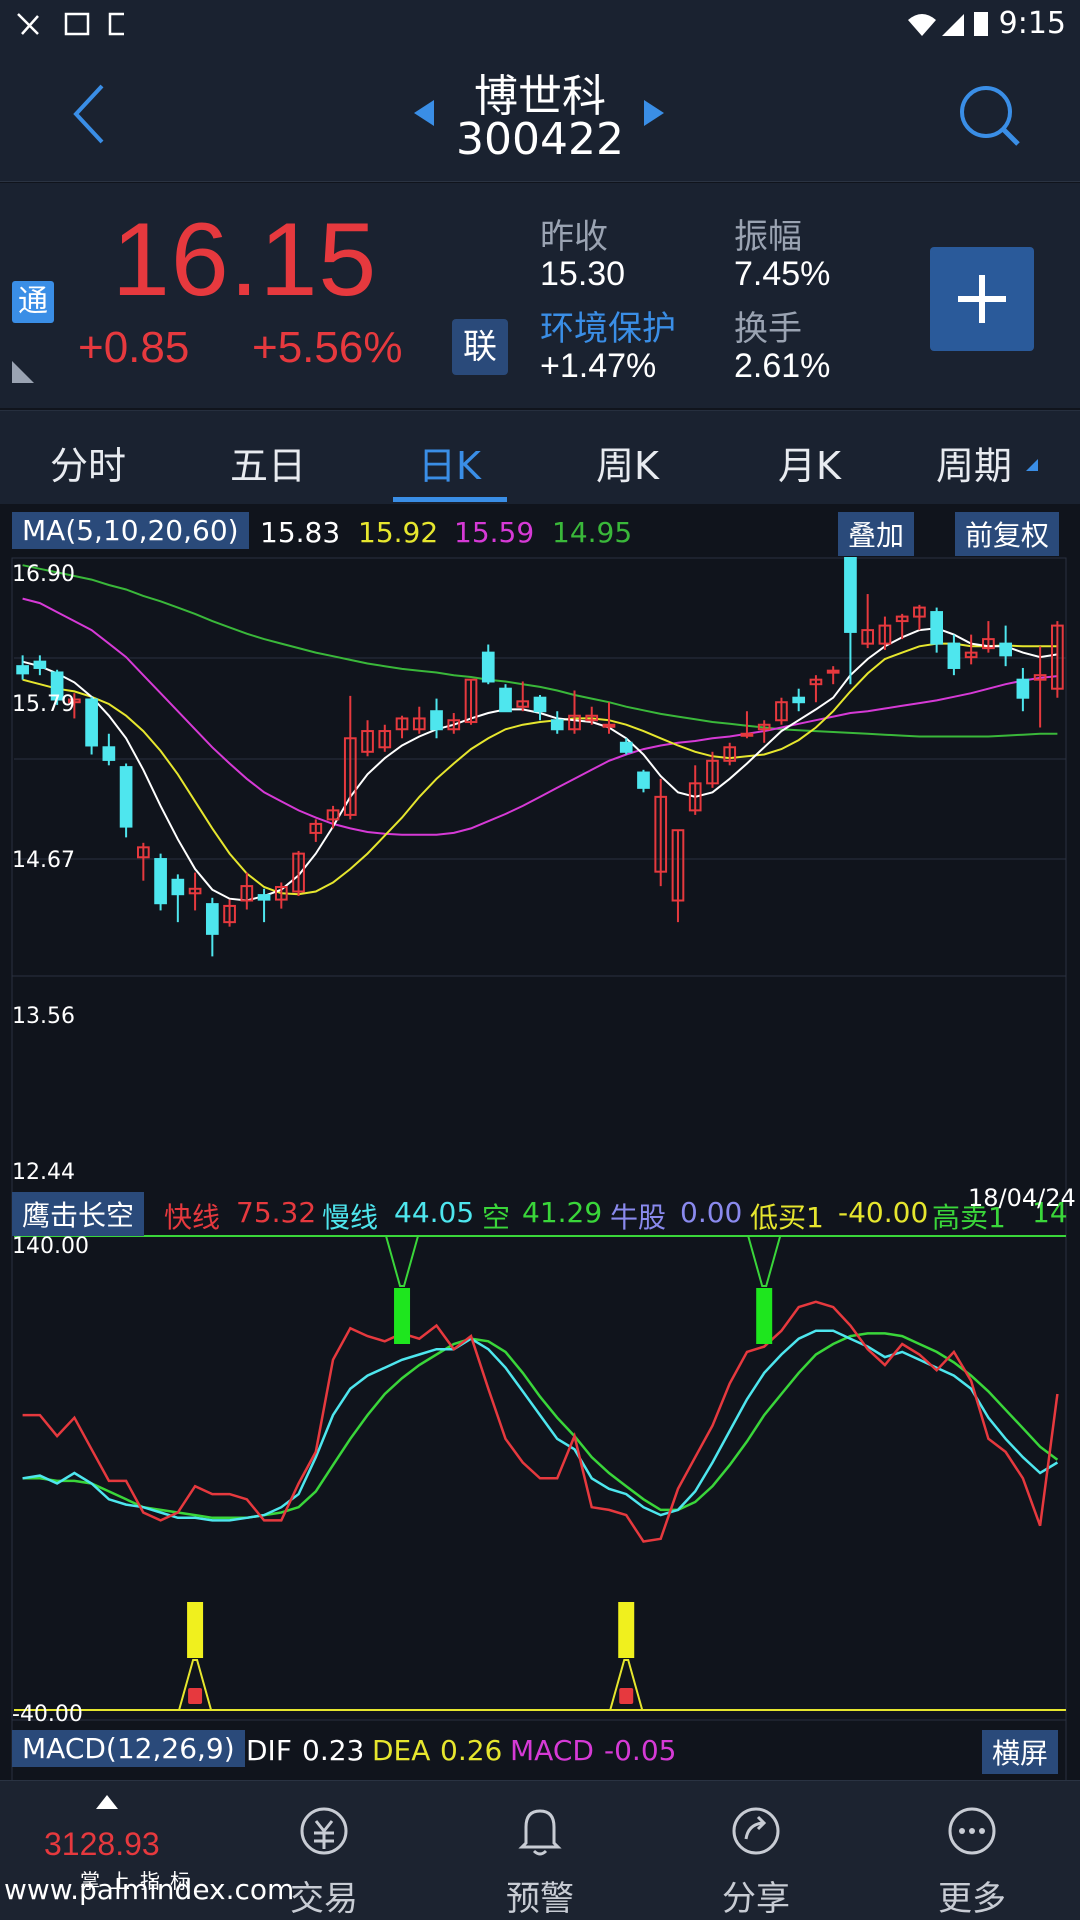  Describe the element at coordinates (540, 1831) in the screenshot. I see `bell-icon` at that location.